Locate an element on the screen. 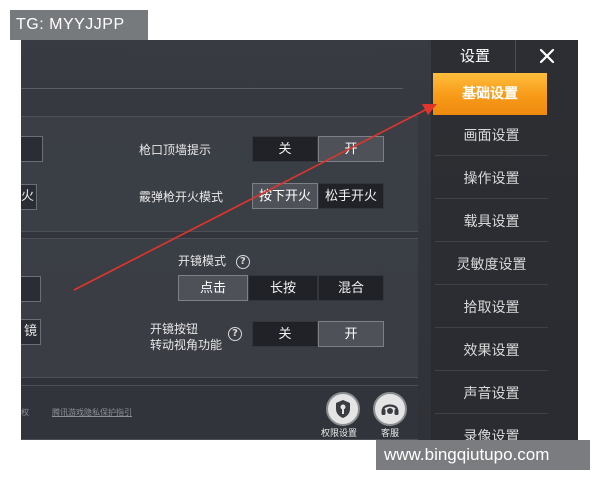 This screenshot has width=600, height=480. scope-rotate-off-button: 关 is located at coordinates (285, 334).